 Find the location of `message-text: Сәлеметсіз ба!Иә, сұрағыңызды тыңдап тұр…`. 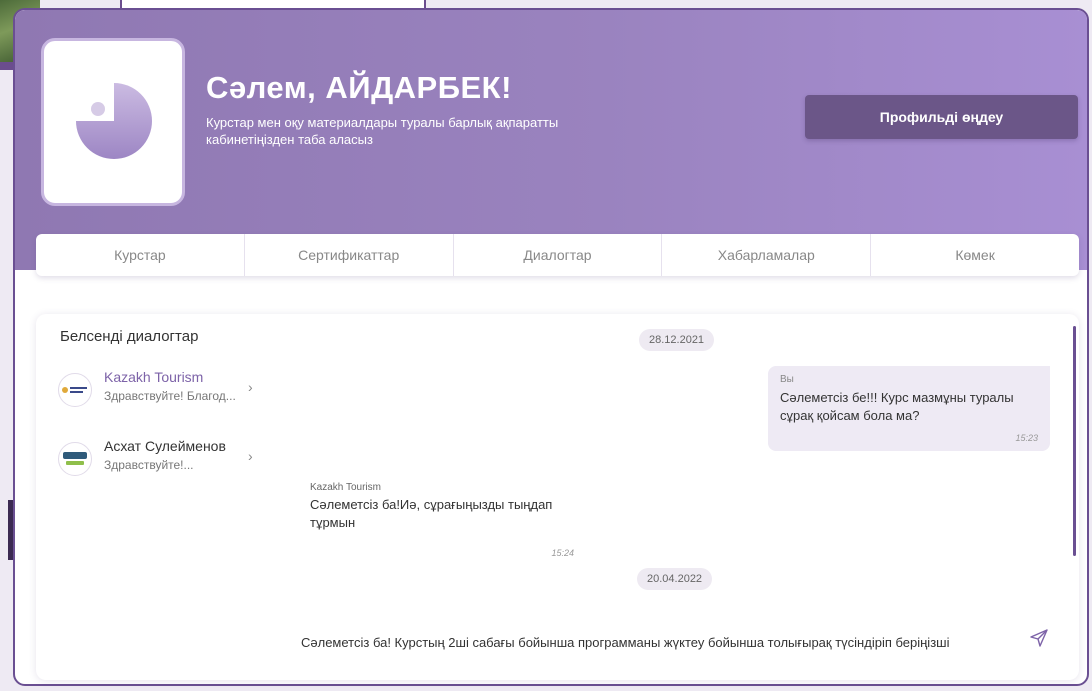

message-text: Сәлеметсіз ба!Иә, сұрағыңызды тыңдап тұр… is located at coordinates (431, 513).